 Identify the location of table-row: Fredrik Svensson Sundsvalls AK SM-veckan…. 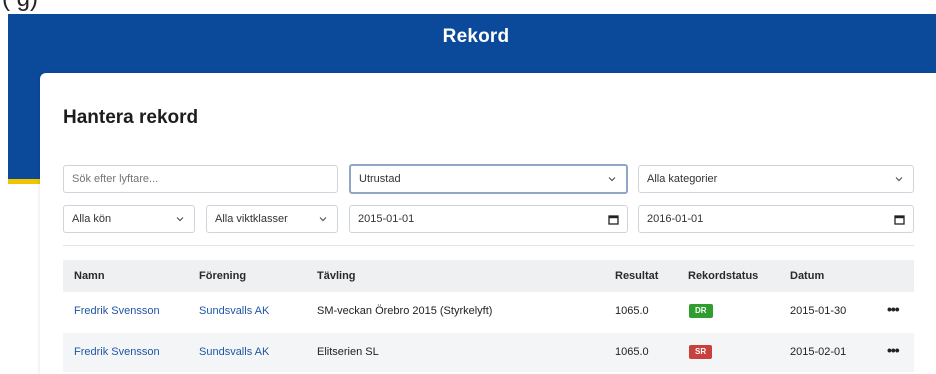
(488, 311).